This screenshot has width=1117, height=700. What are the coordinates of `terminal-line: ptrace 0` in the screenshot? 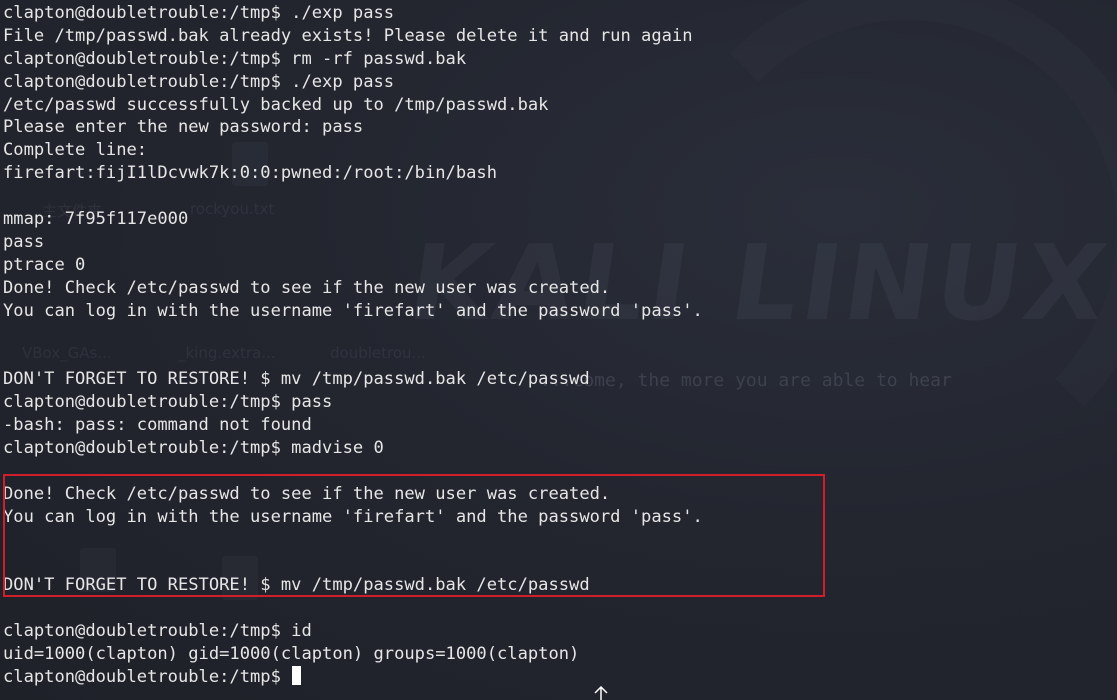 It's located at (44, 264).